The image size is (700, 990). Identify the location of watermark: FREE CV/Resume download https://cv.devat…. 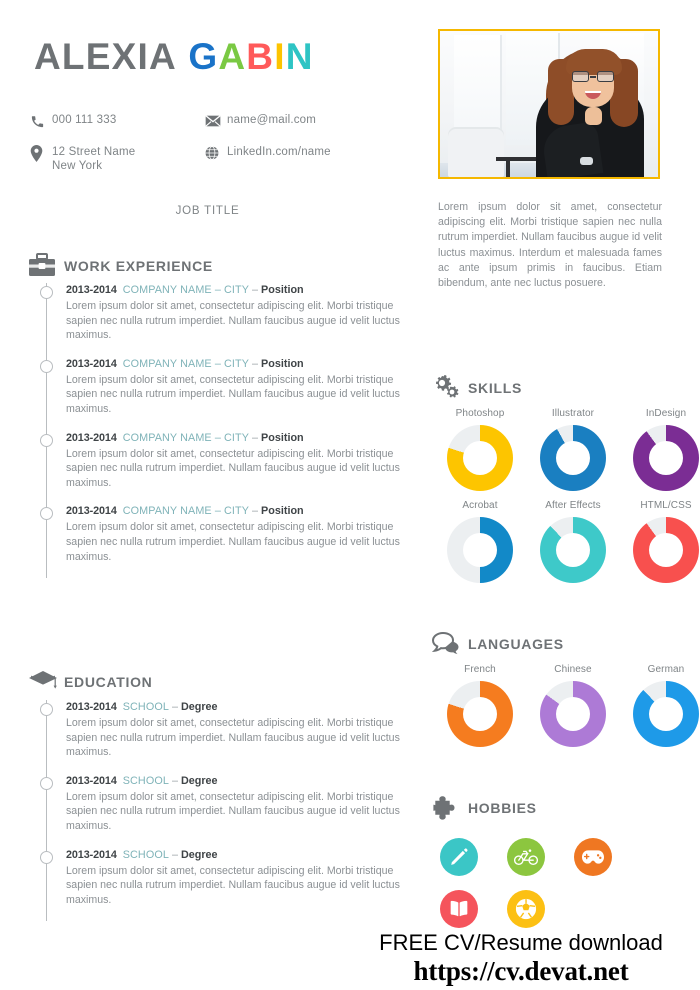
(521, 958).